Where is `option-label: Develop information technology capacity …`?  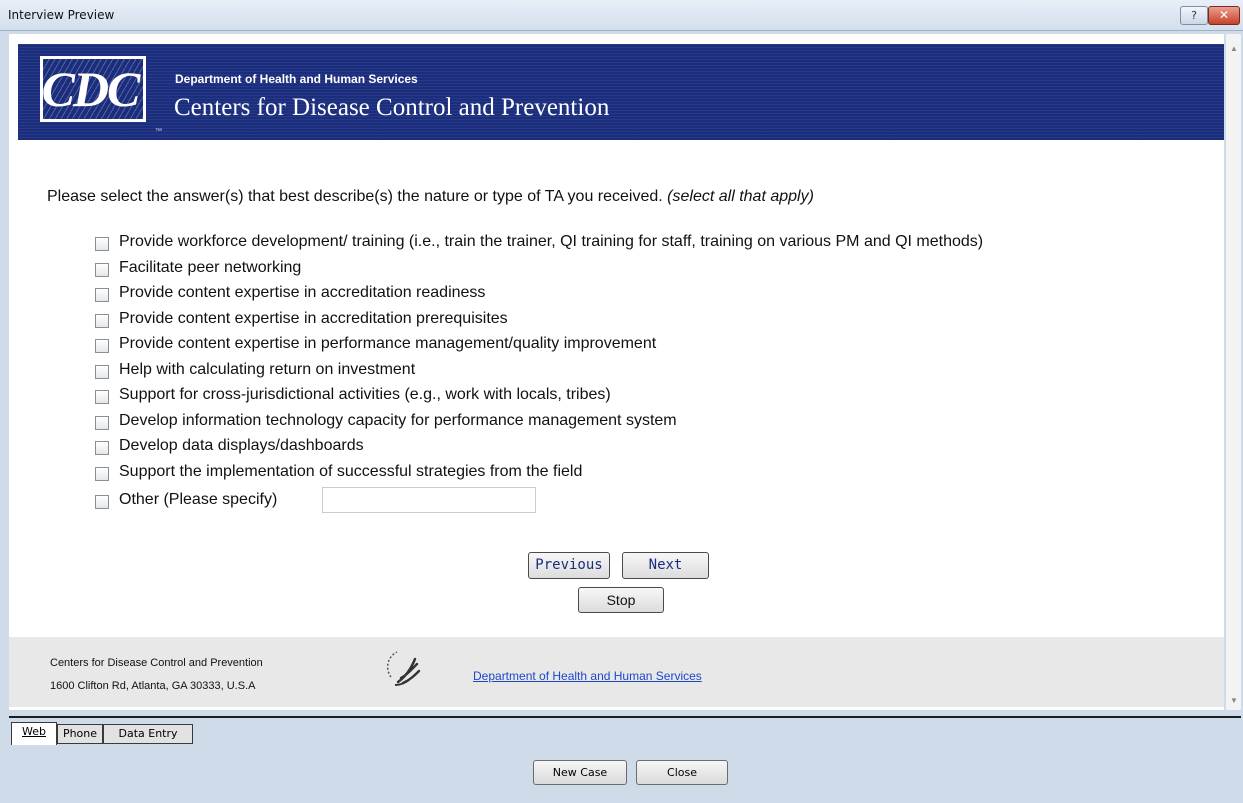
option-label: Develop information technology capacity … is located at coordinates (398, 420).